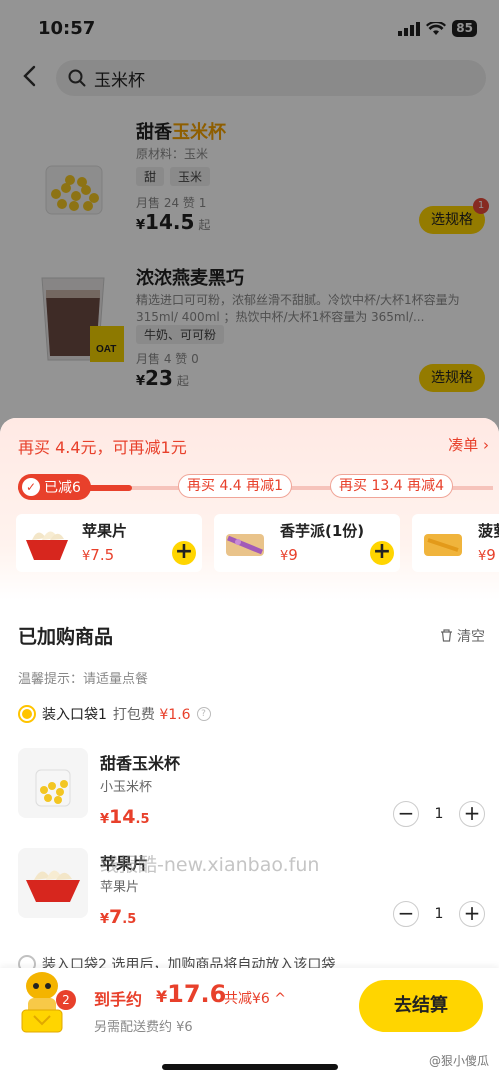 The height and width of the screenshot is (1080, 499). I want to click on cart-title: 已加购商品, so click(66, 637).